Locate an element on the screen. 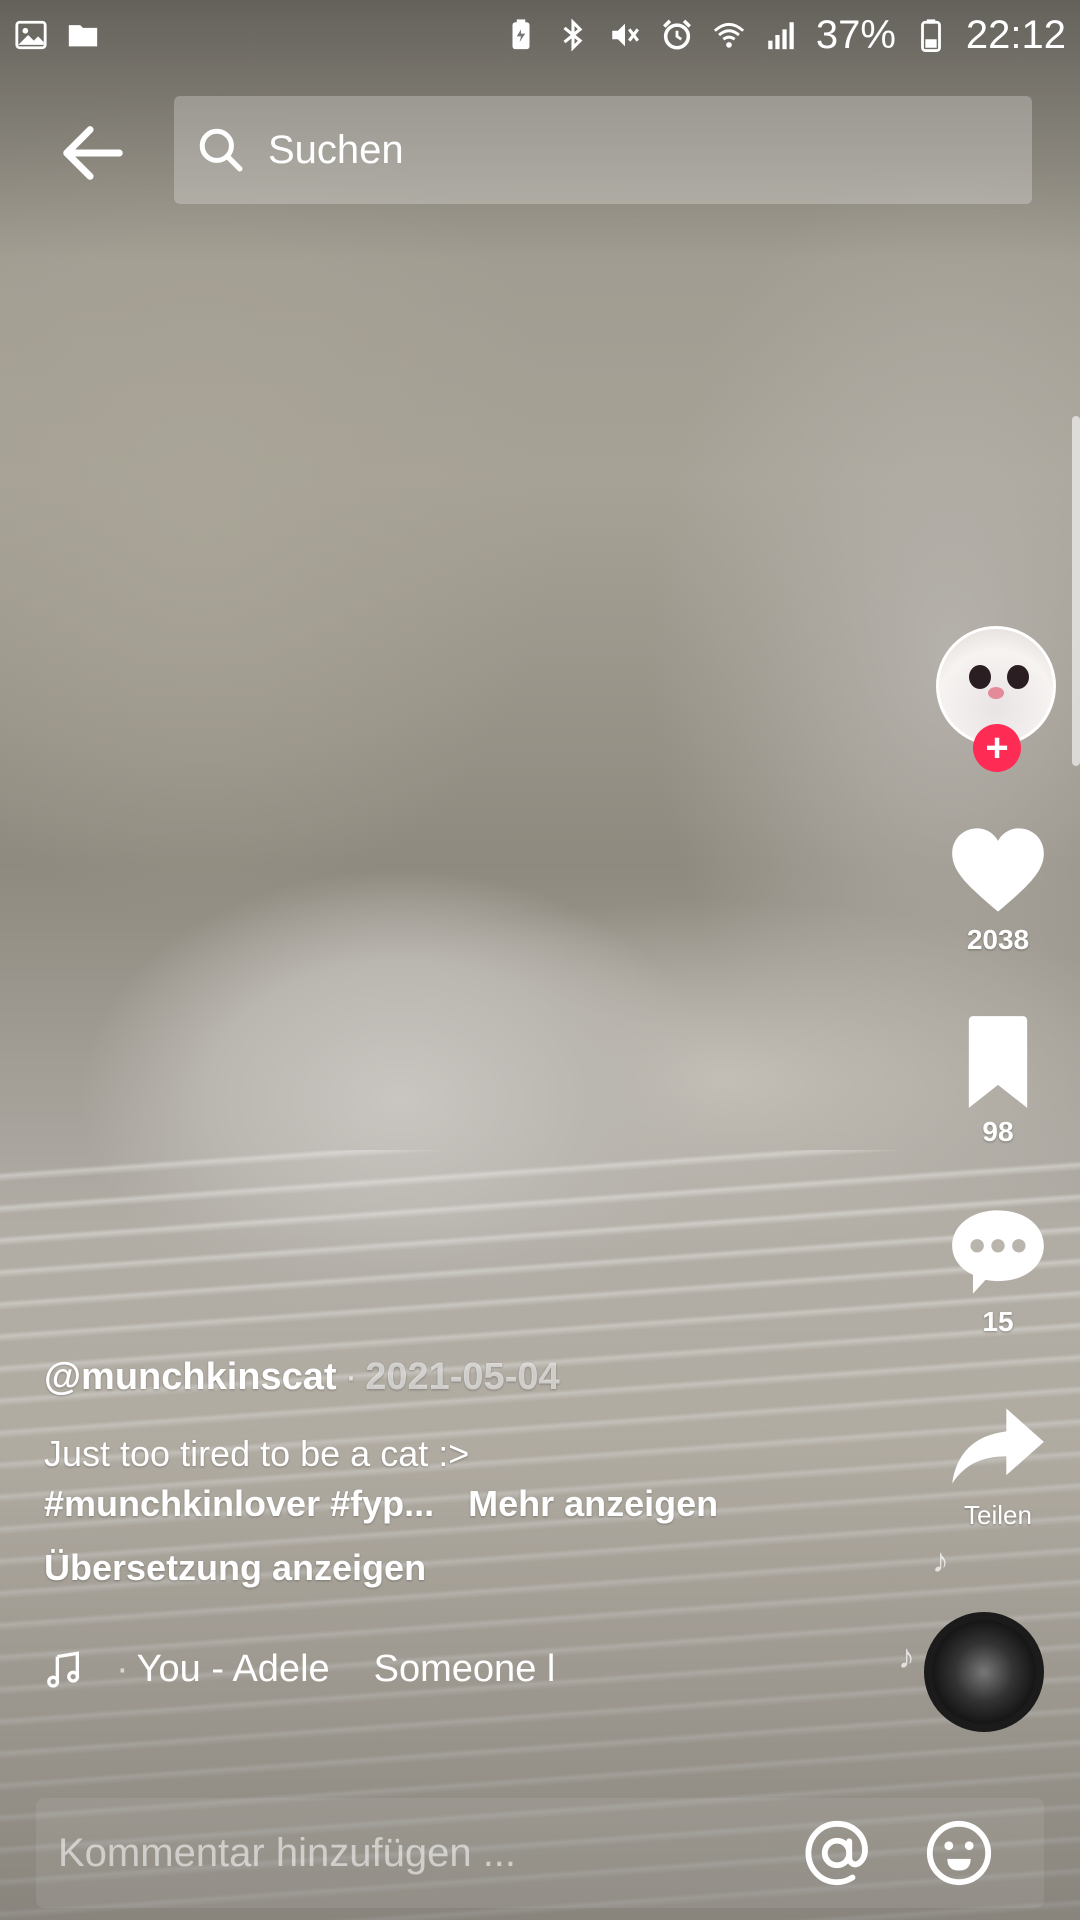  music-ticker: · You - Adele Someone l is located at coordinates (324, 1669).